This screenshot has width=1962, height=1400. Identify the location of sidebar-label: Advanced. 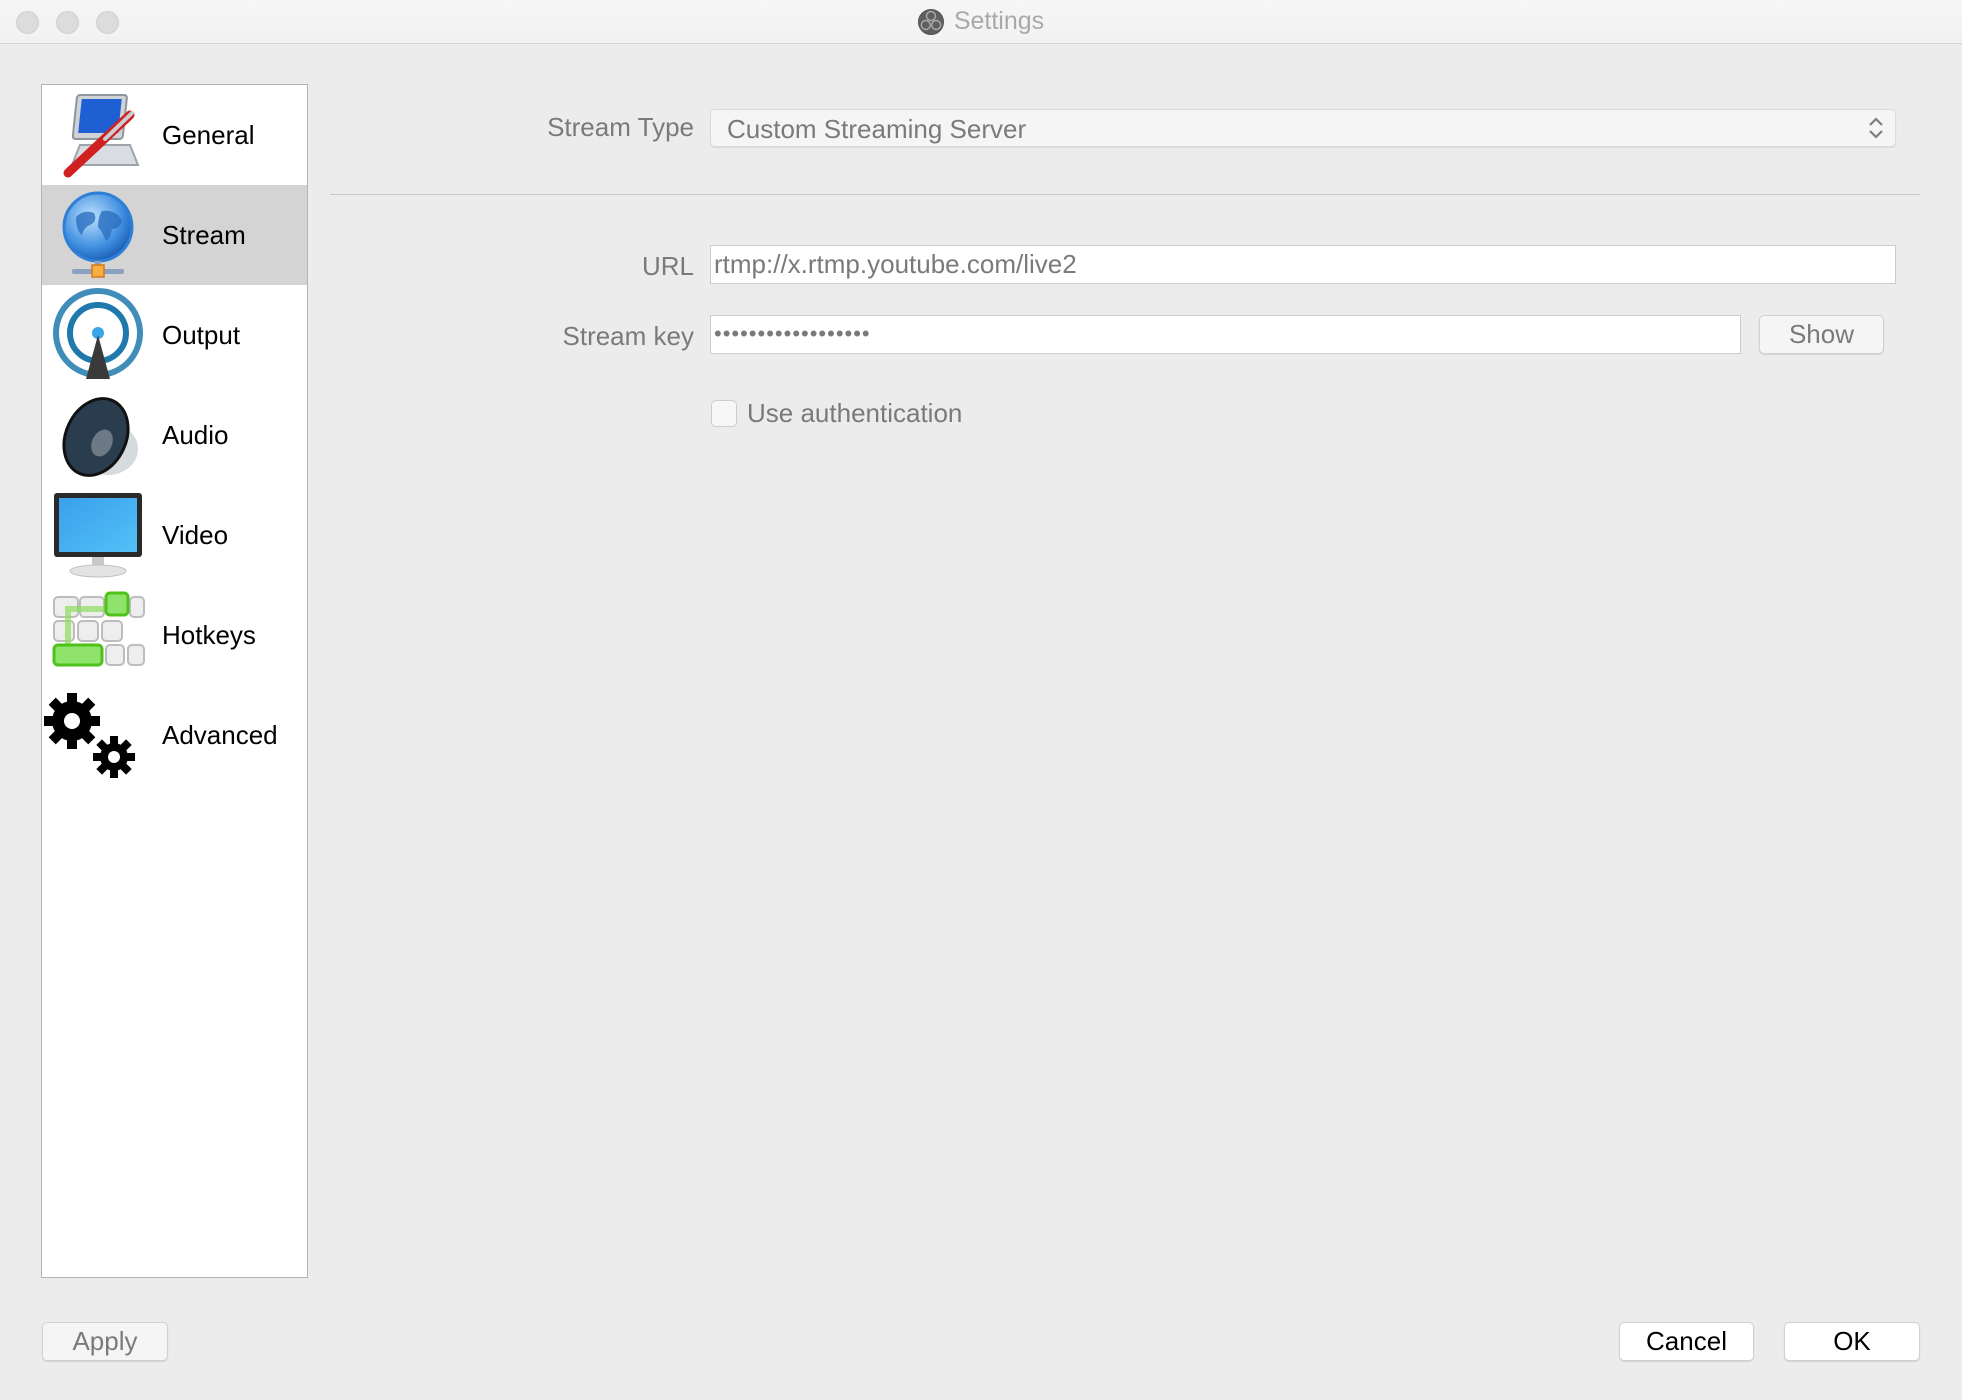
(220, 734).